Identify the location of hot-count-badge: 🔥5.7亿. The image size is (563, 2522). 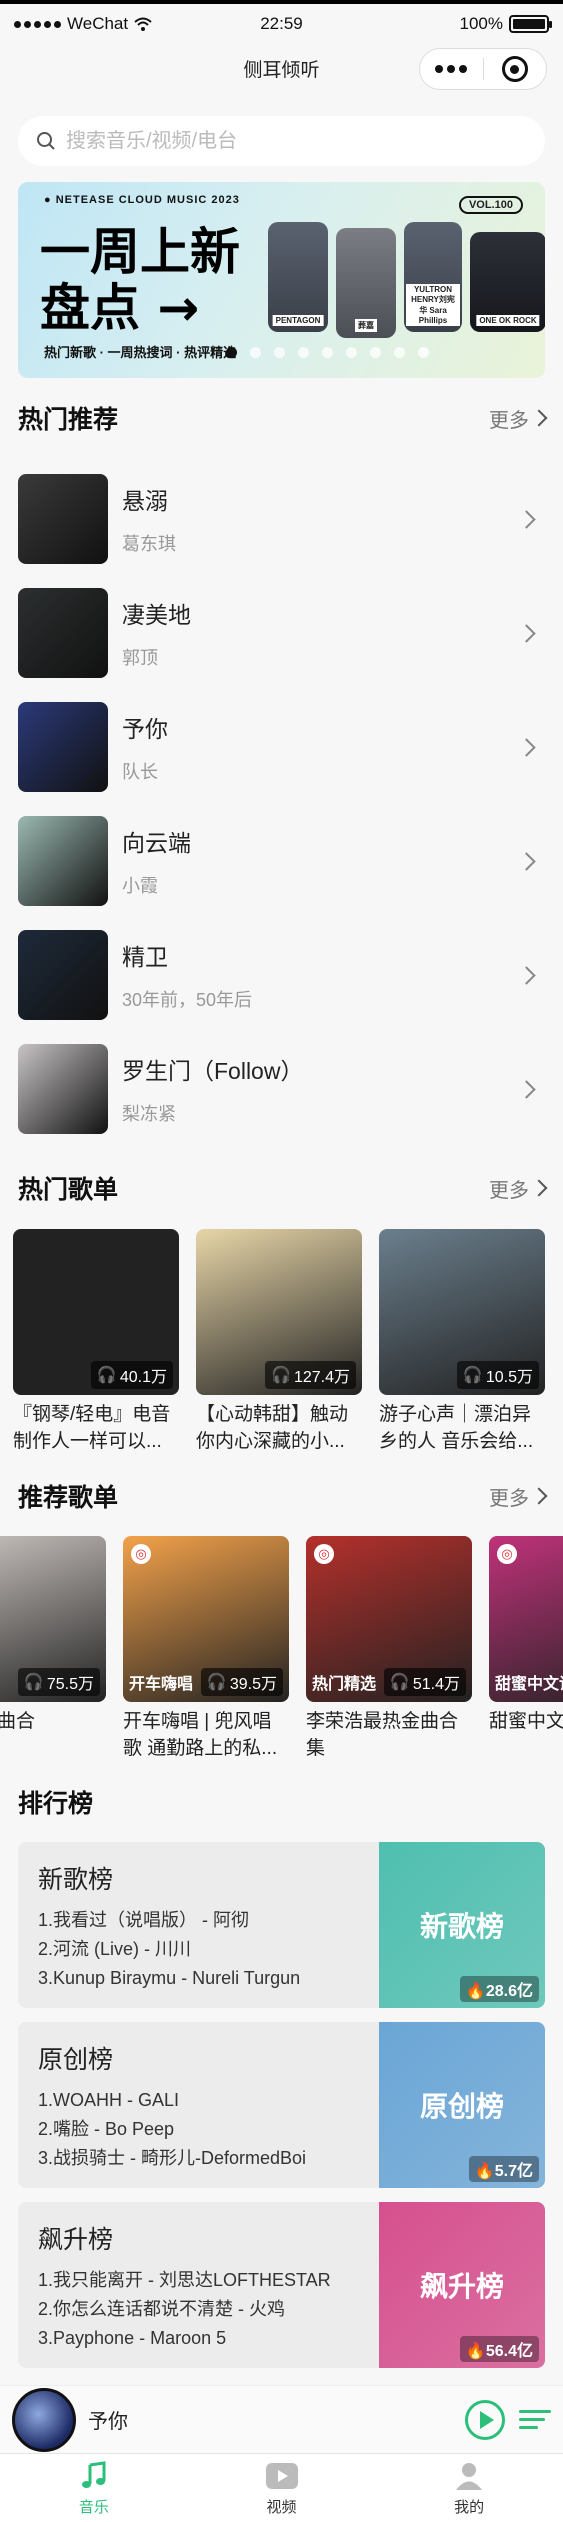
(503, 2169).